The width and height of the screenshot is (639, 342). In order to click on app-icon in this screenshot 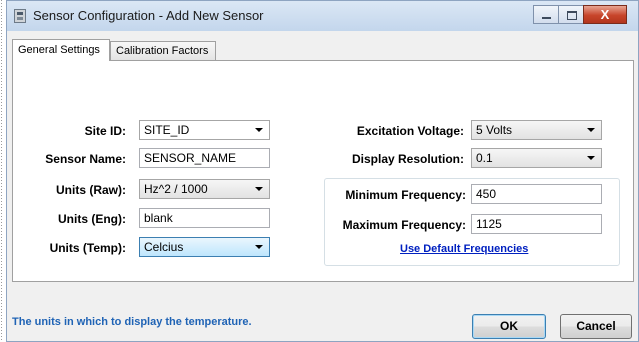, I will do `click(20, 16)`.